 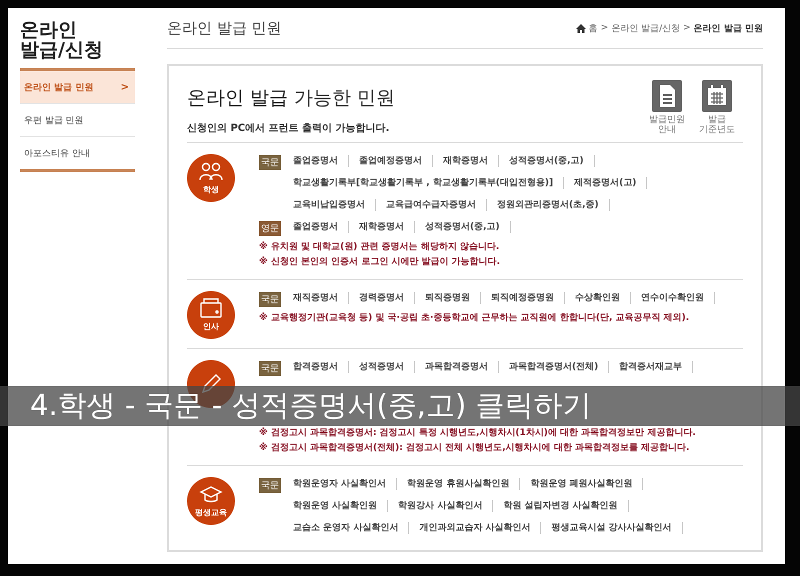 I want to click on notice-text: ※ 교육행정기관(교육청 등) 및 국·공립 초·중등학교에 근무하는 교직원에 한합니다(단, 교육공무직 제외)., so click(x=474, y=318).